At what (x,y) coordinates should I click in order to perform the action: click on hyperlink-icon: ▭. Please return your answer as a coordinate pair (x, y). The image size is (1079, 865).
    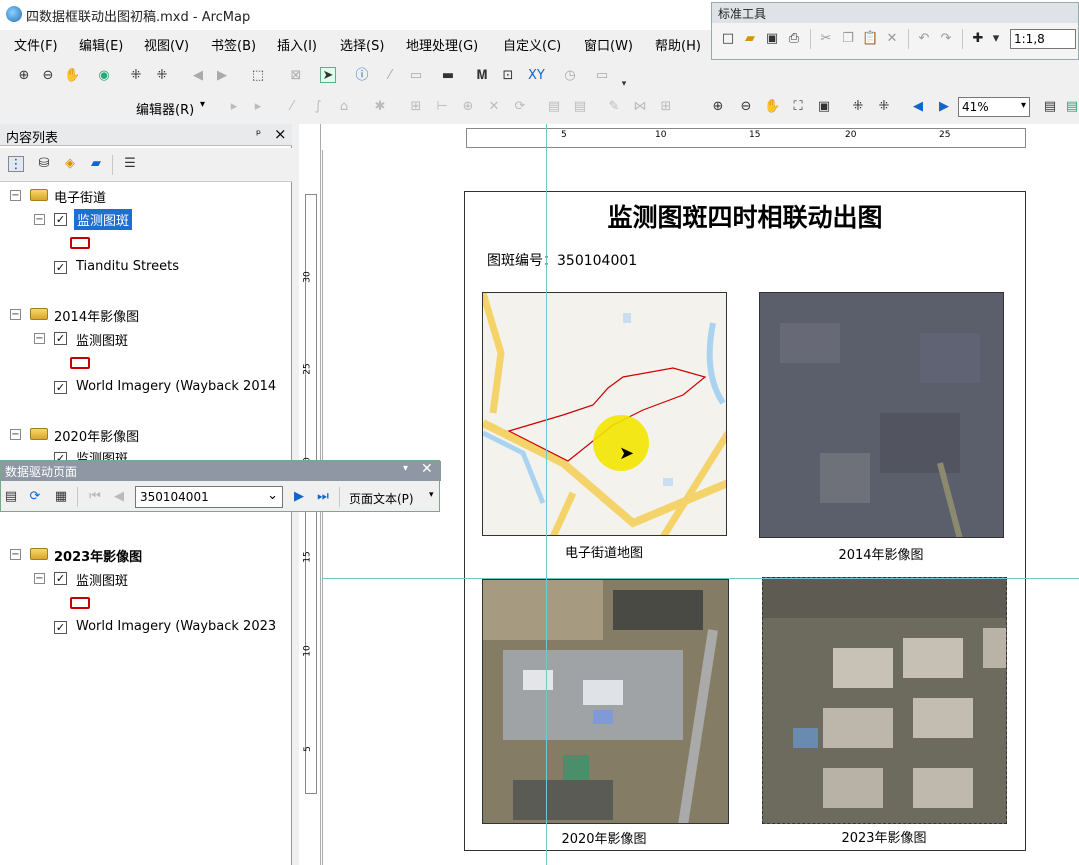
    Looking at the image, I should click on (416, 76).